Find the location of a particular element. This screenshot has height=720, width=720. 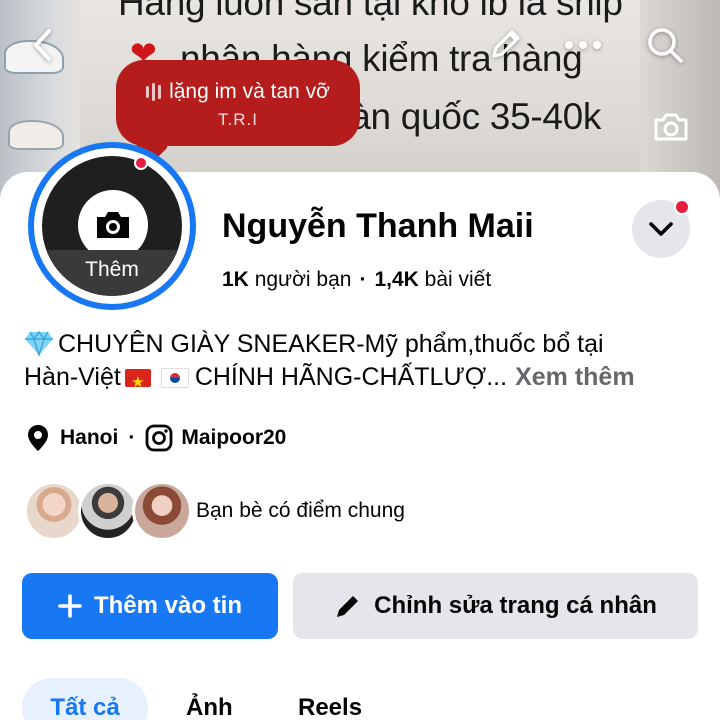

story-dot is located at coordinates (141, 163).